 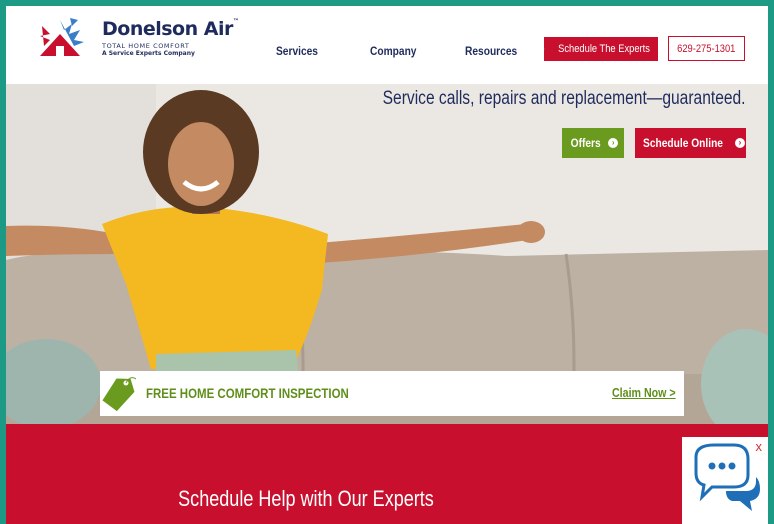 What do you see at coordinates (604, 49) in the screenshot?
I see `schedule-experts-label: Schedule The Experts` at bounding box center [604, 49].